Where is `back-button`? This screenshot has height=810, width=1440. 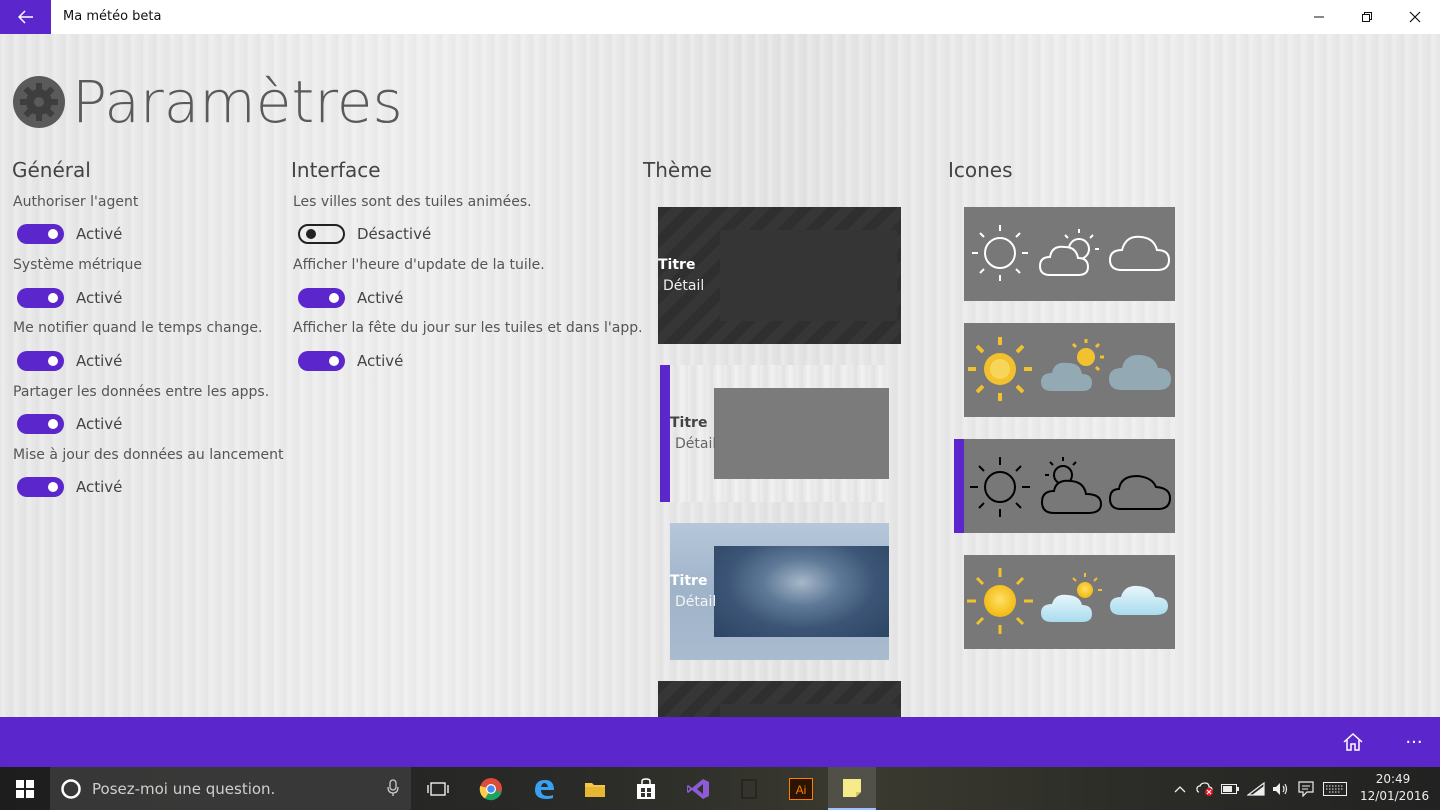 back-button is located at coordinates (25, 17).